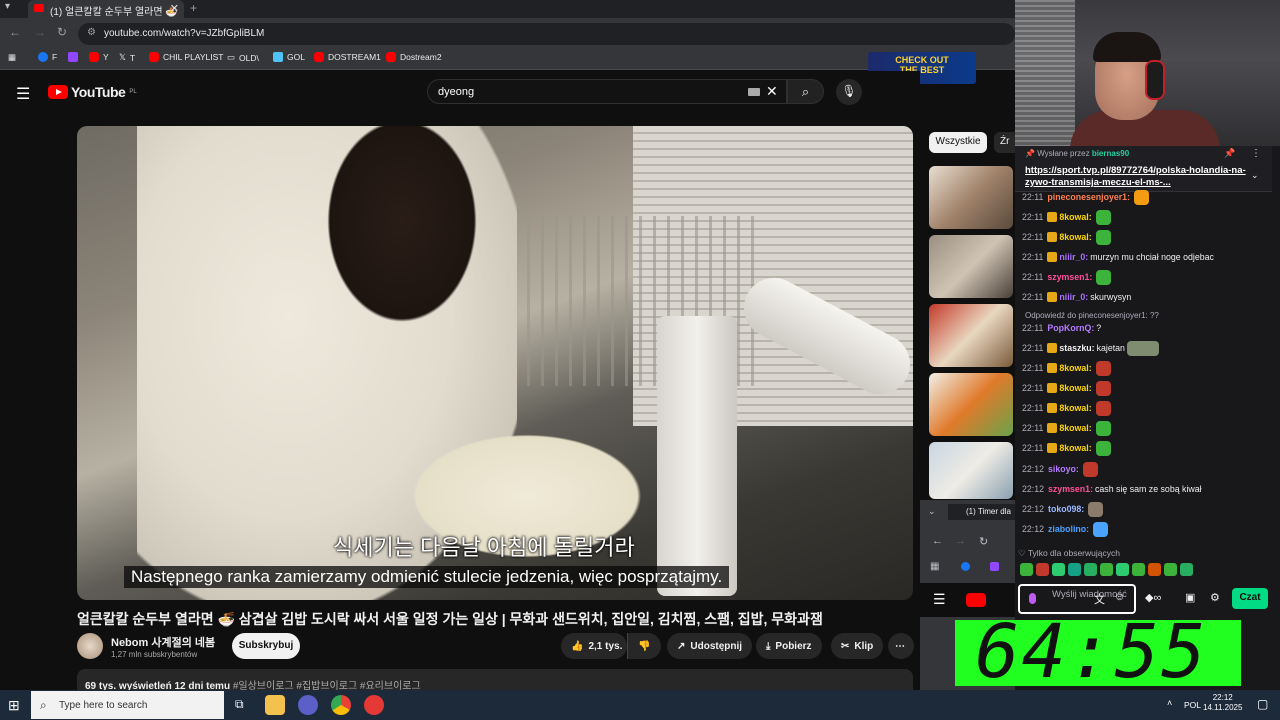 This screenshot has height=720, width=1280. Describe the element at coordinates (932, 511) in the screenshot. I see `tab-search-icon: ⌄` at that location.